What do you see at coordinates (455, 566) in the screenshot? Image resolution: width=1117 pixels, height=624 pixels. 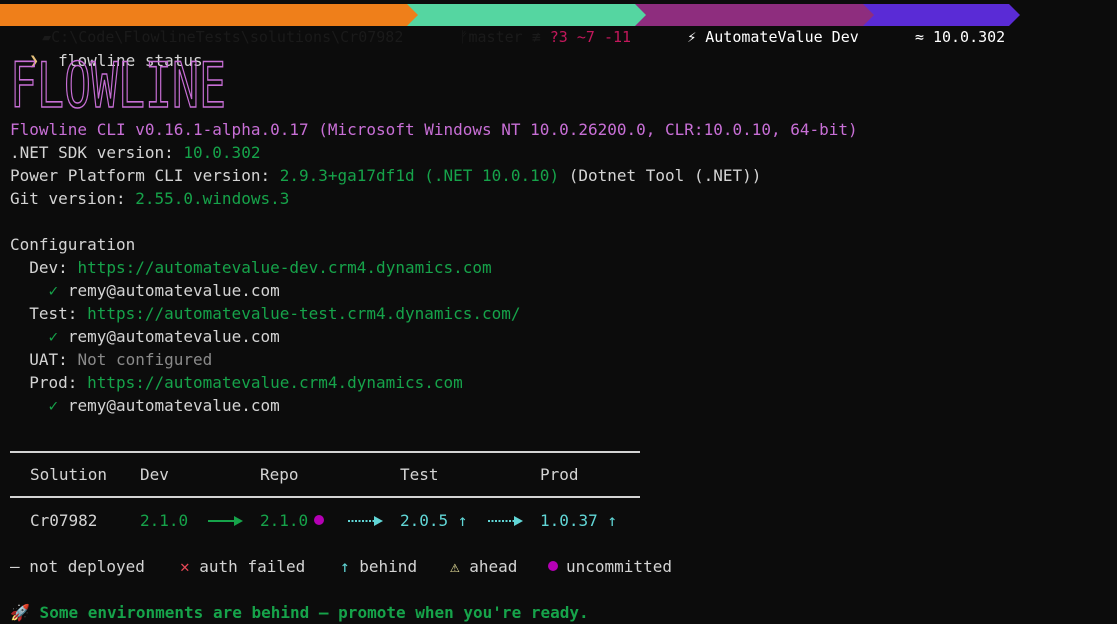 I see `warning-icon: ⚠` at bounding box center [455, 566].